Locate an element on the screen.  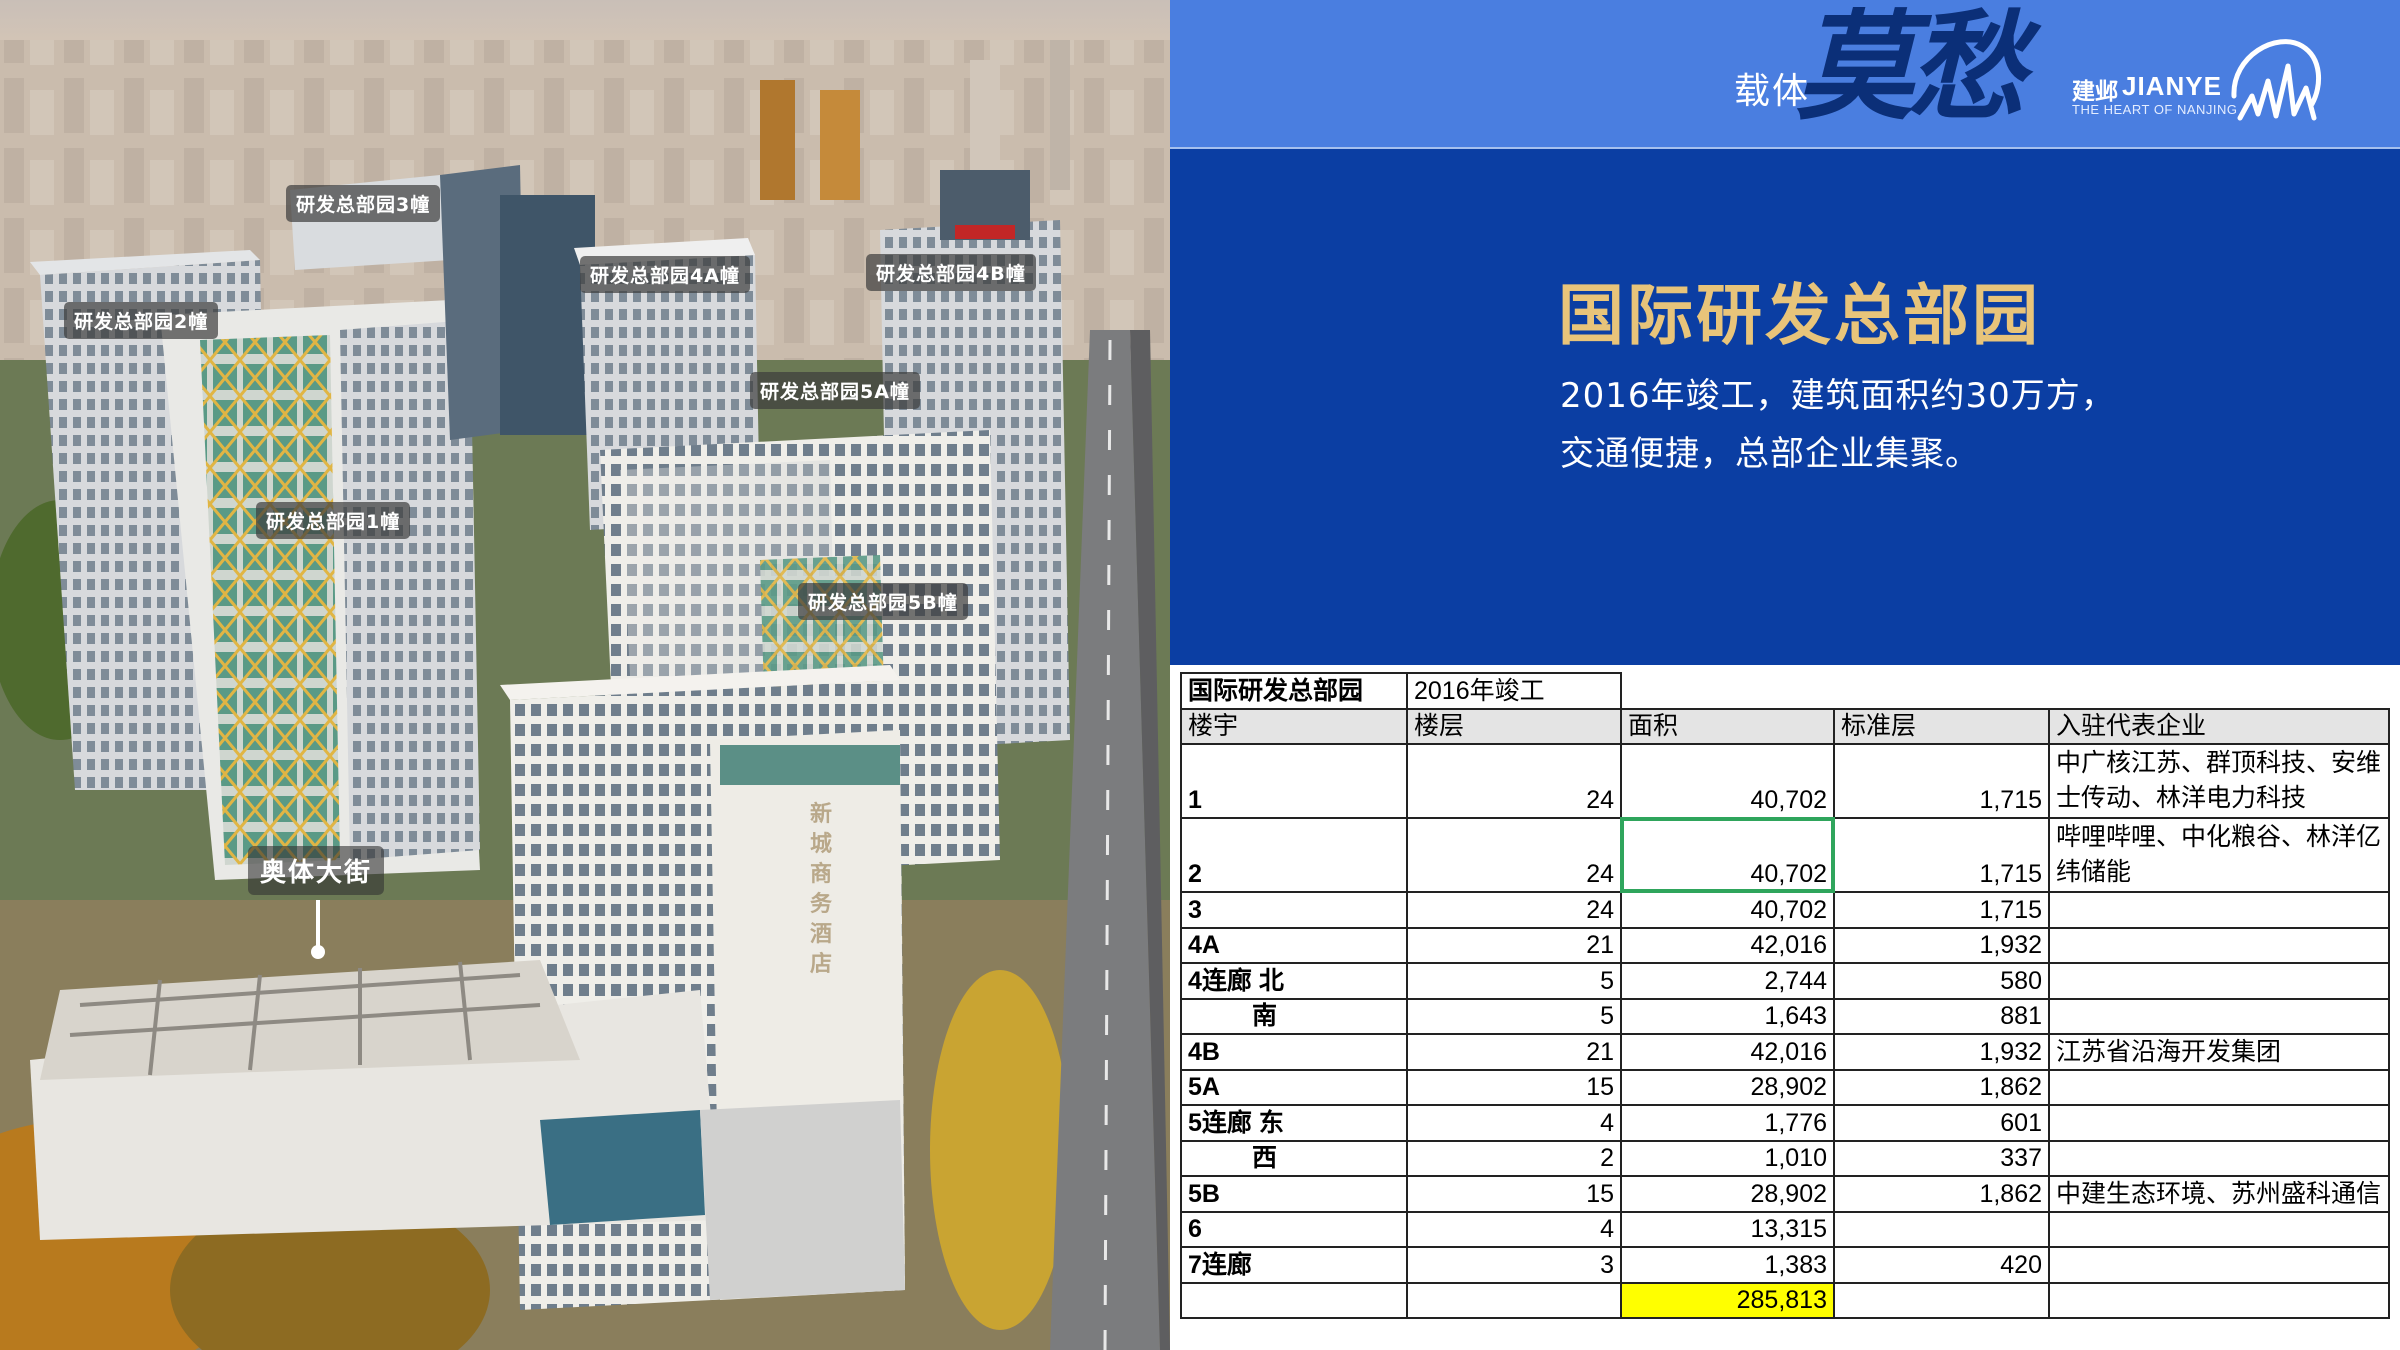
cell-companies: 中广核江苏、群顶科技、安维士传动、林洋电力科技 is located at coordinates (2219, 781).